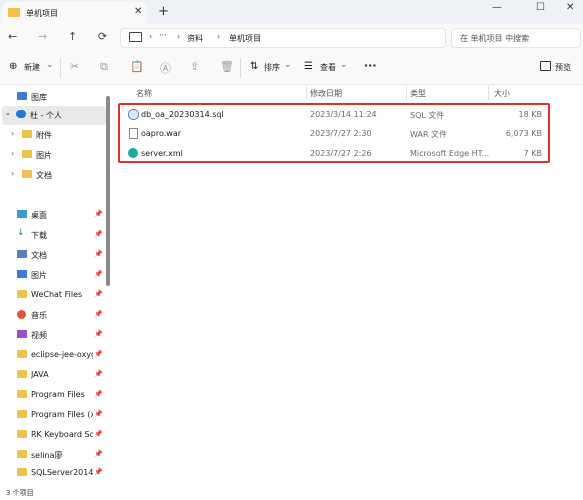 This screenshot has height=500, width=583. Describe the element at coordinates (165, 68) in the screenshot. I see `rename-icon: Ⓐ` at that location.